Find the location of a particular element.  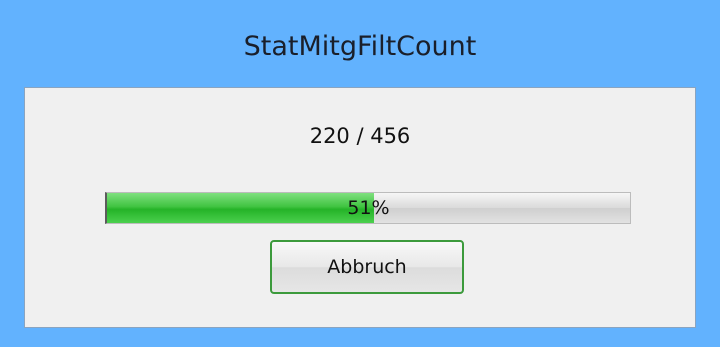

progress-count-text: 220 / 456 is located at coordinates (360, 136).